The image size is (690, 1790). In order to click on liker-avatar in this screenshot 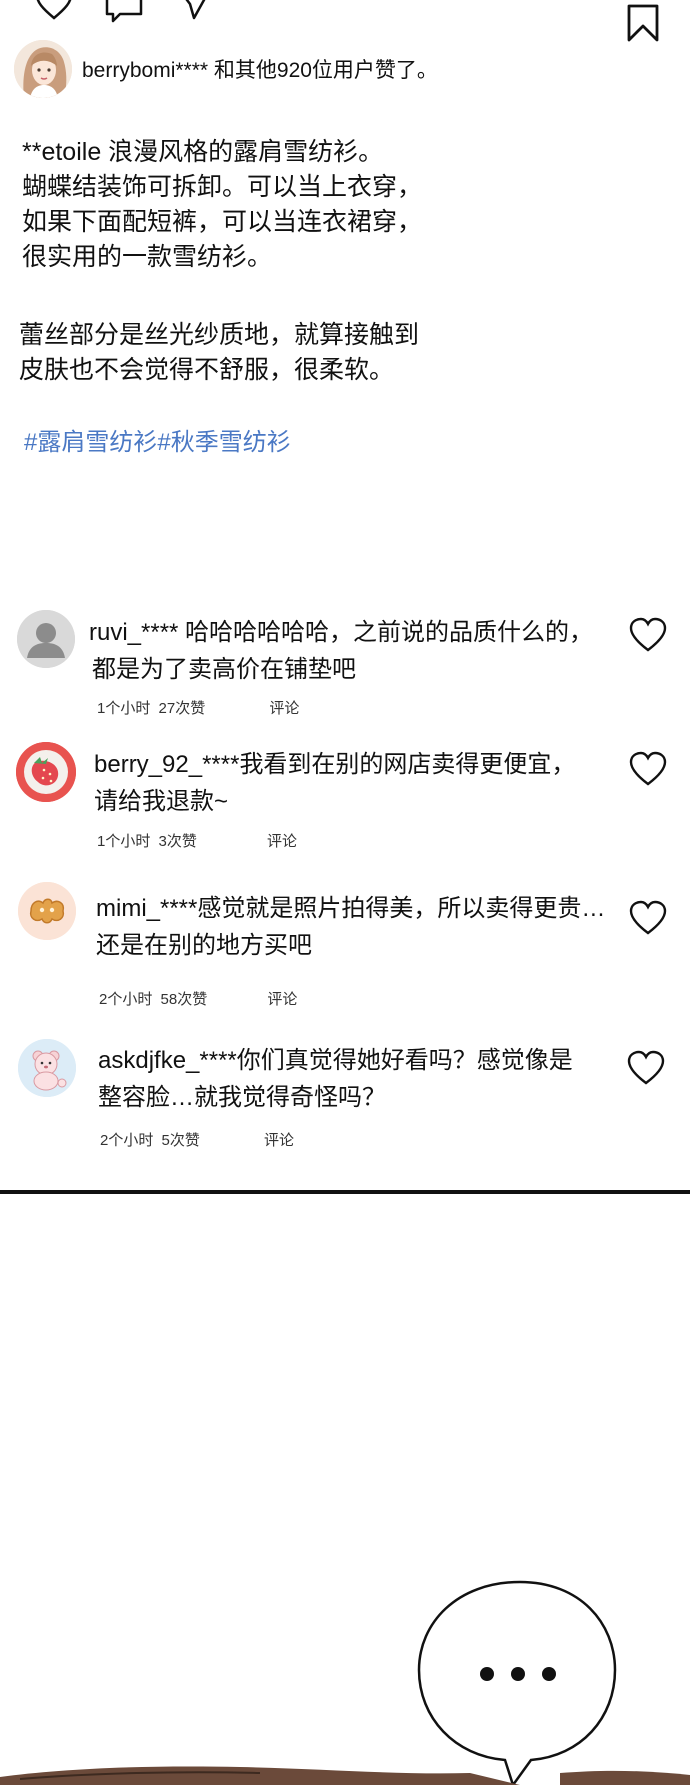, I will do `click(43, 69)`.